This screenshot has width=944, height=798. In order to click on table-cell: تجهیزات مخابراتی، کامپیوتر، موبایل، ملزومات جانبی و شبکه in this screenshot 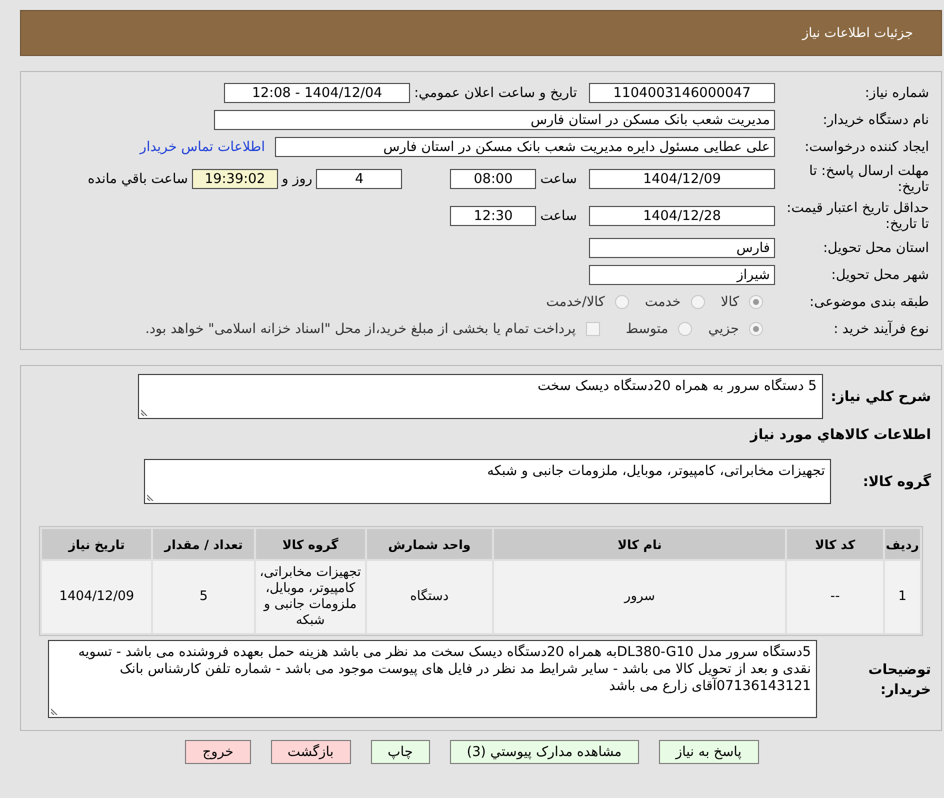, I will do `click(310, 597)`.